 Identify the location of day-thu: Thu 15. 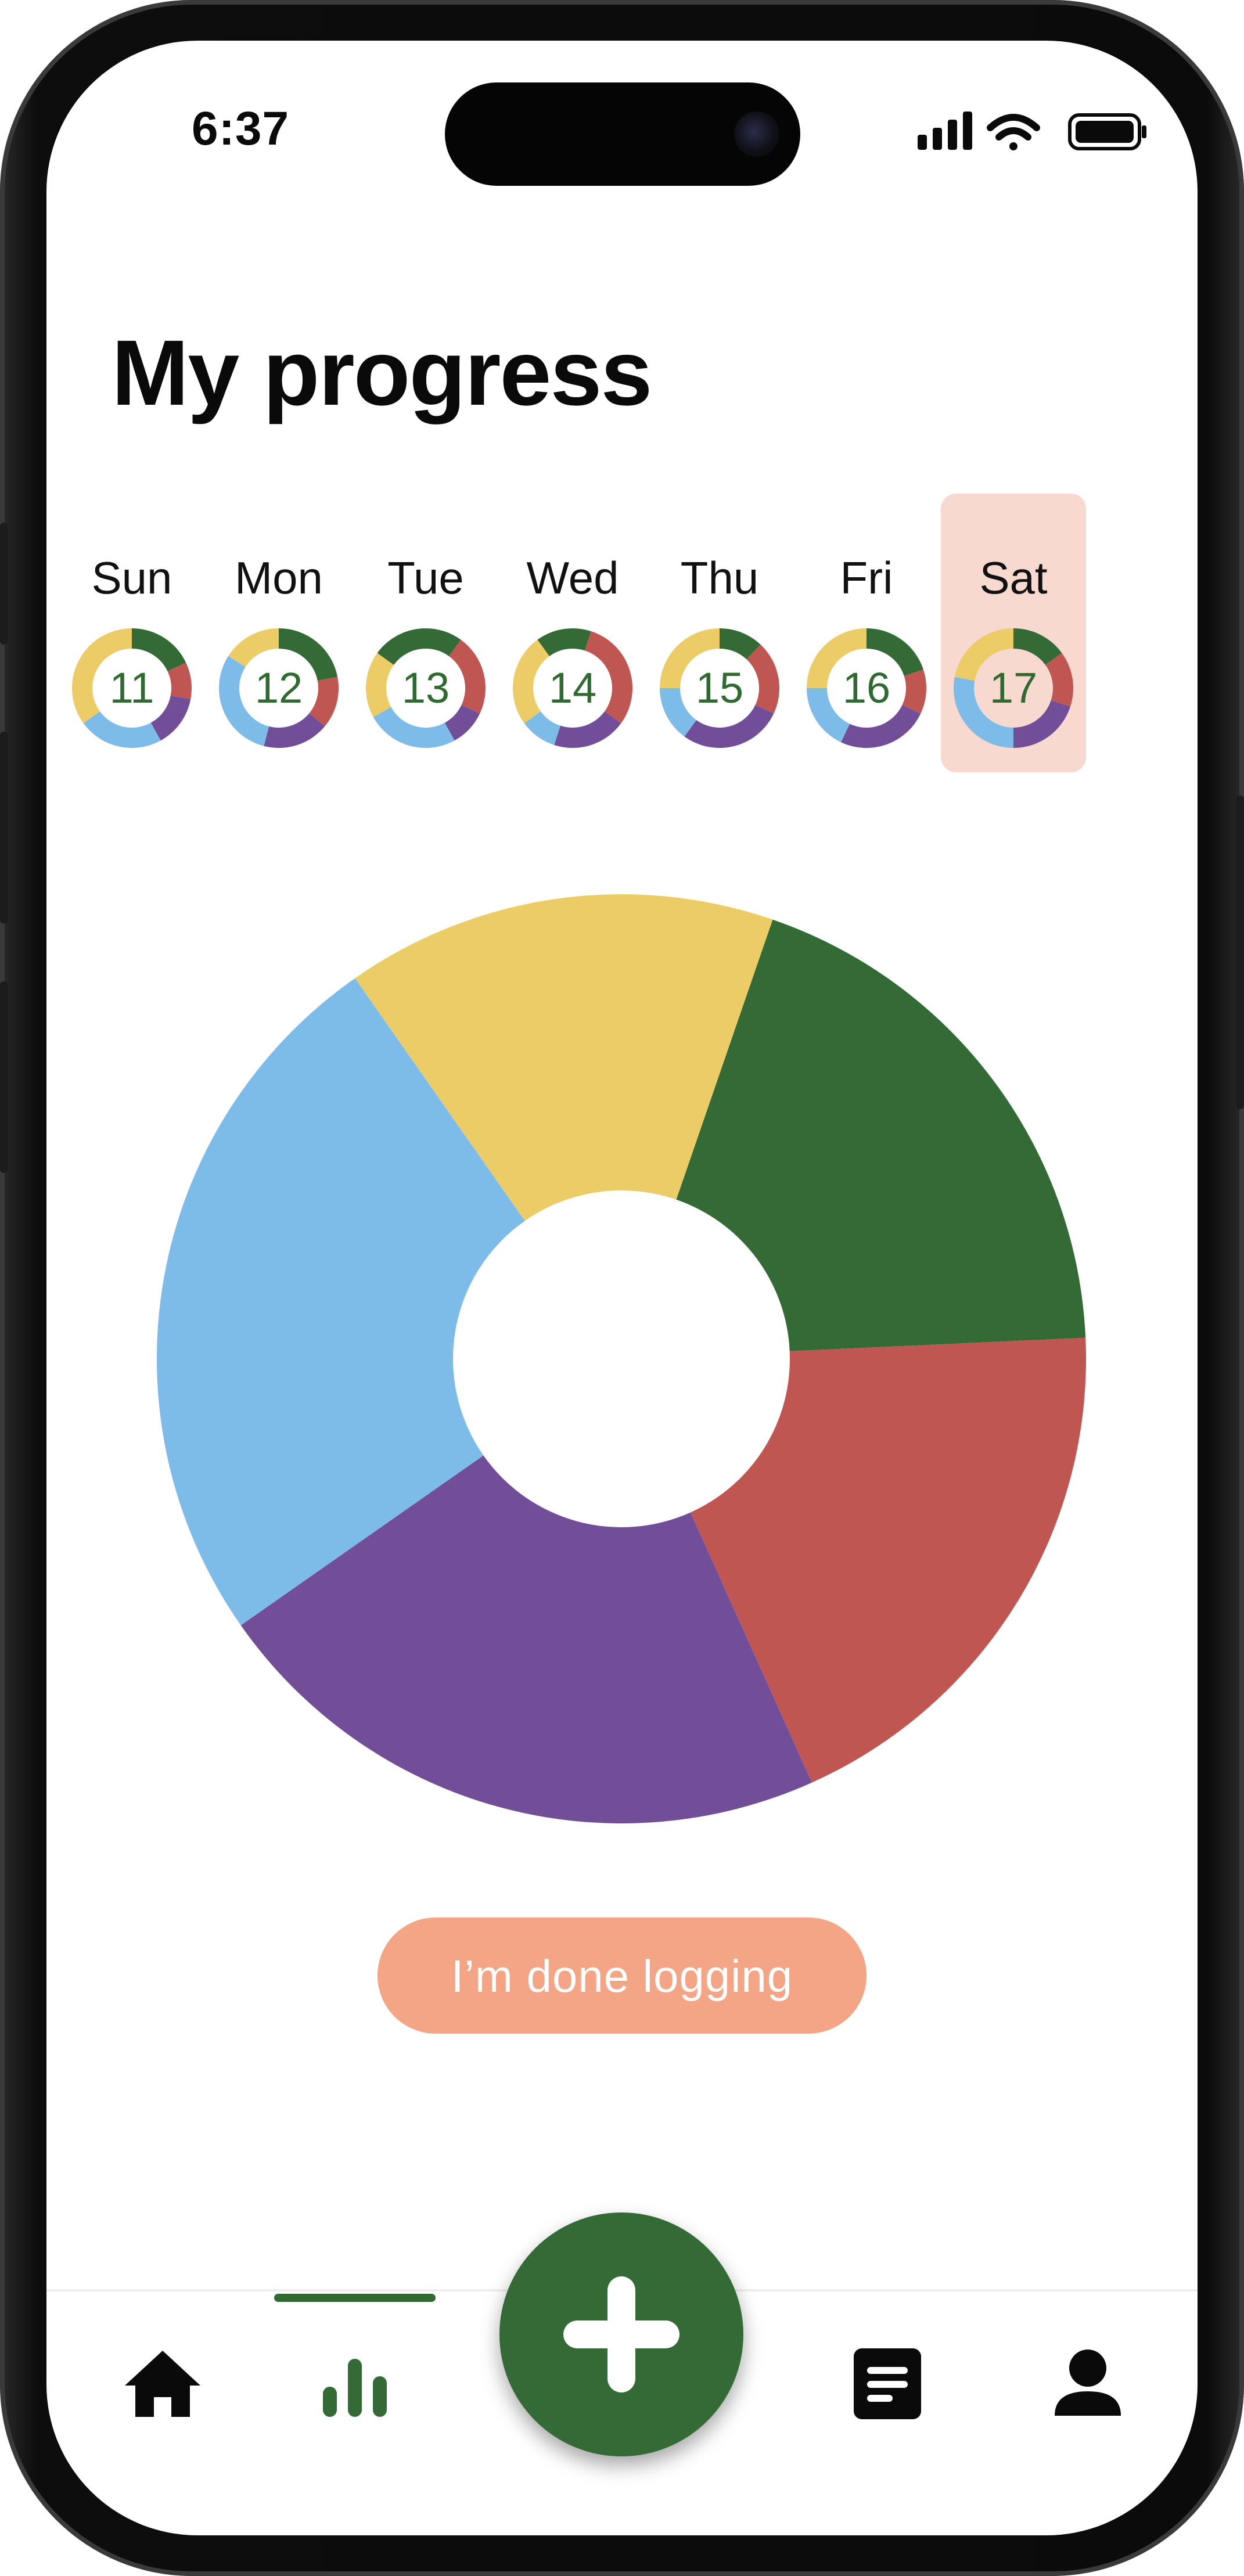
(720, 633).